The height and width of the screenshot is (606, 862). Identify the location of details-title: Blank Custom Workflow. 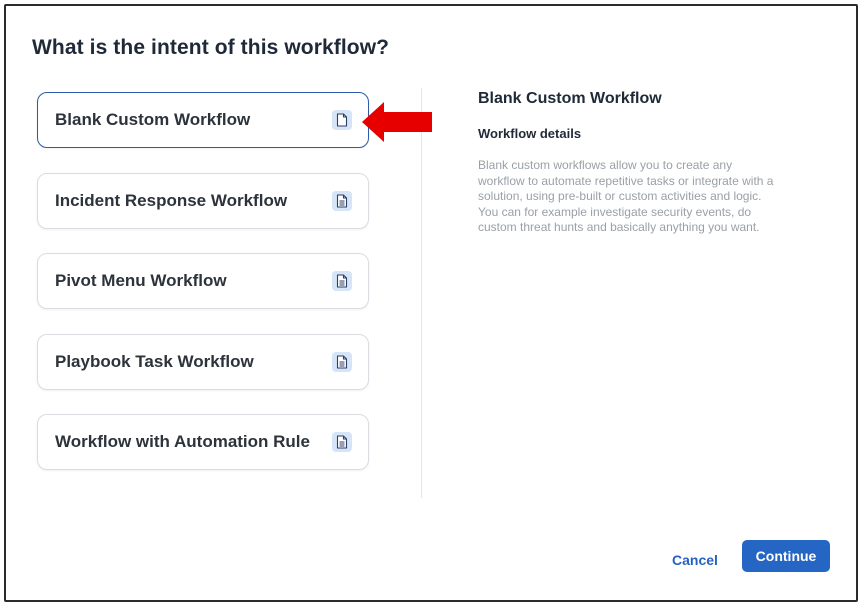
(570, 98).